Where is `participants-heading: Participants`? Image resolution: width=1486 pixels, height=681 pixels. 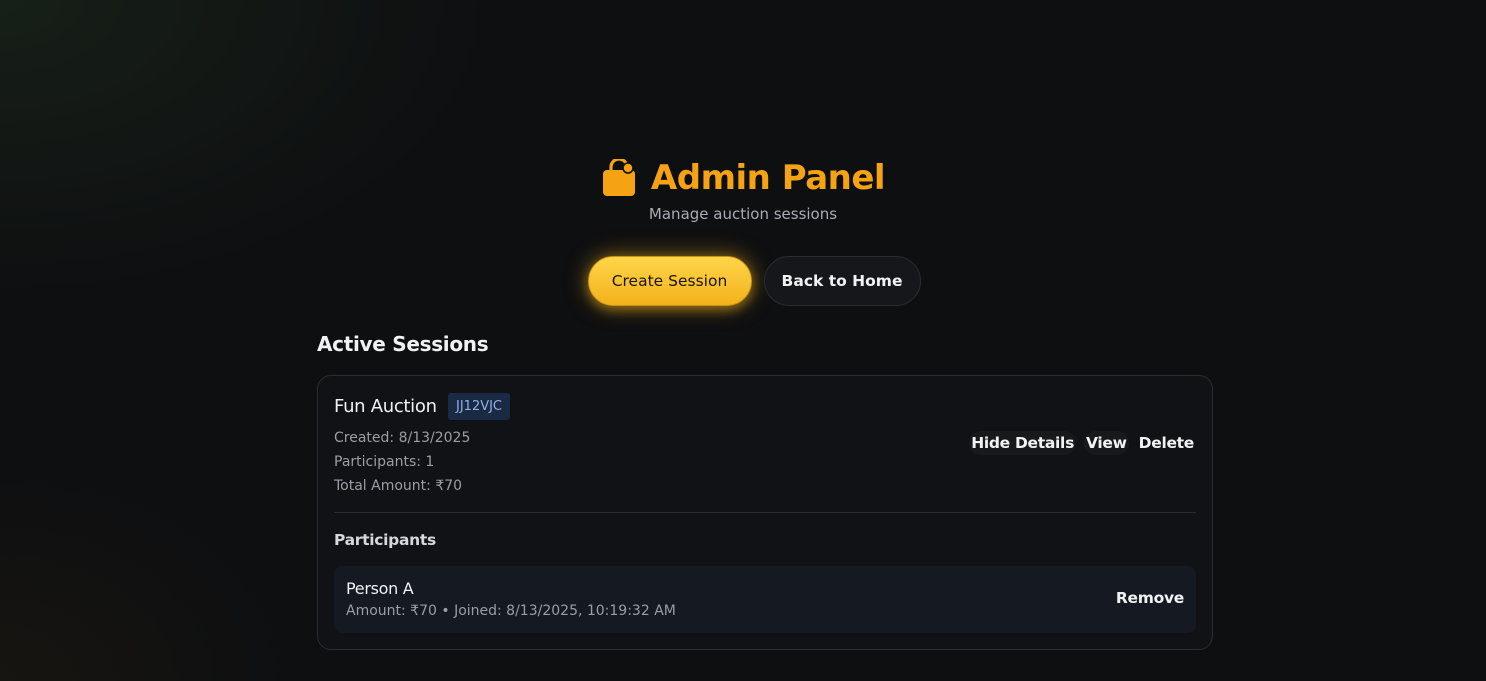 participants-heading: Participants is located at coordinates (385, 540).